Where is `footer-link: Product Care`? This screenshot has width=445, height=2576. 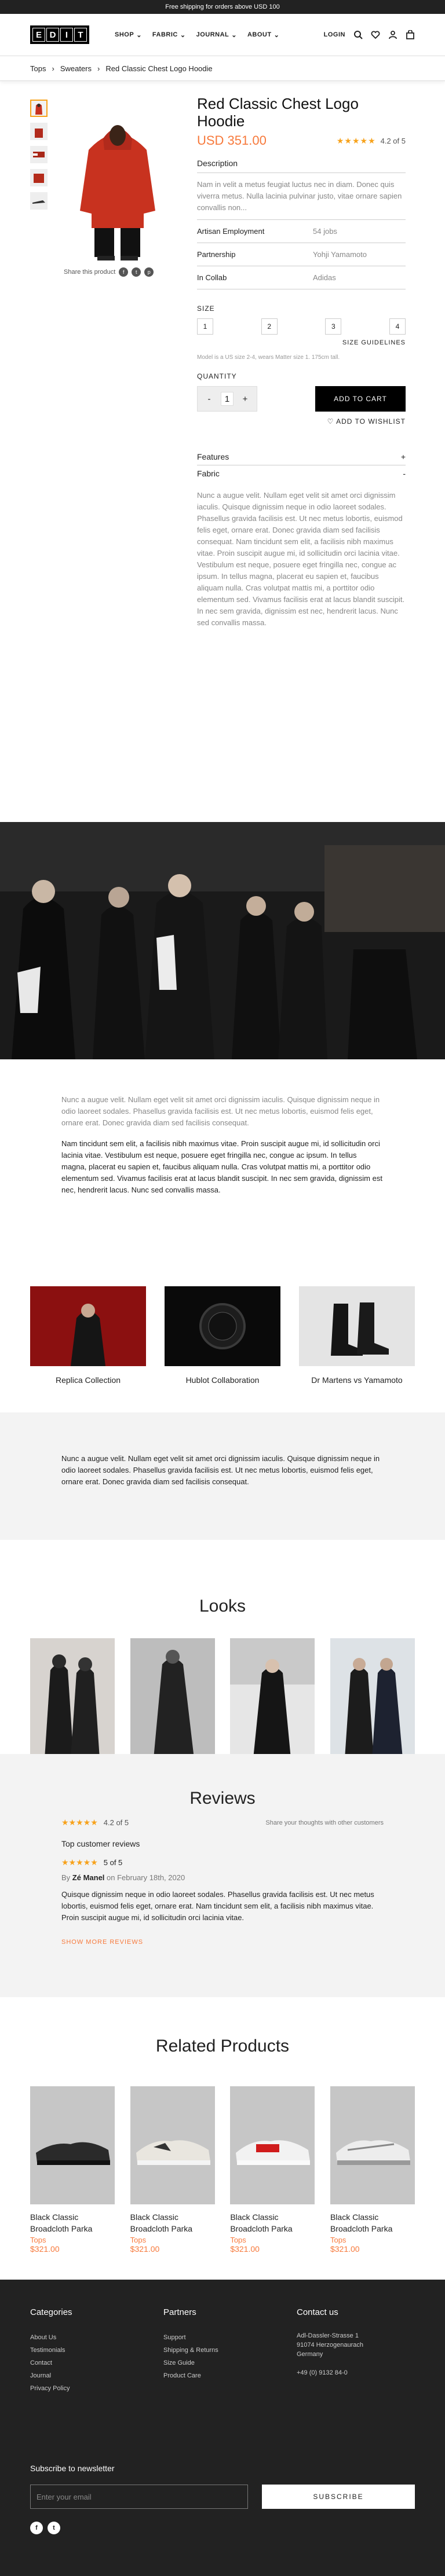 footer-link: Product Care is located at coordinates (221, 2375).